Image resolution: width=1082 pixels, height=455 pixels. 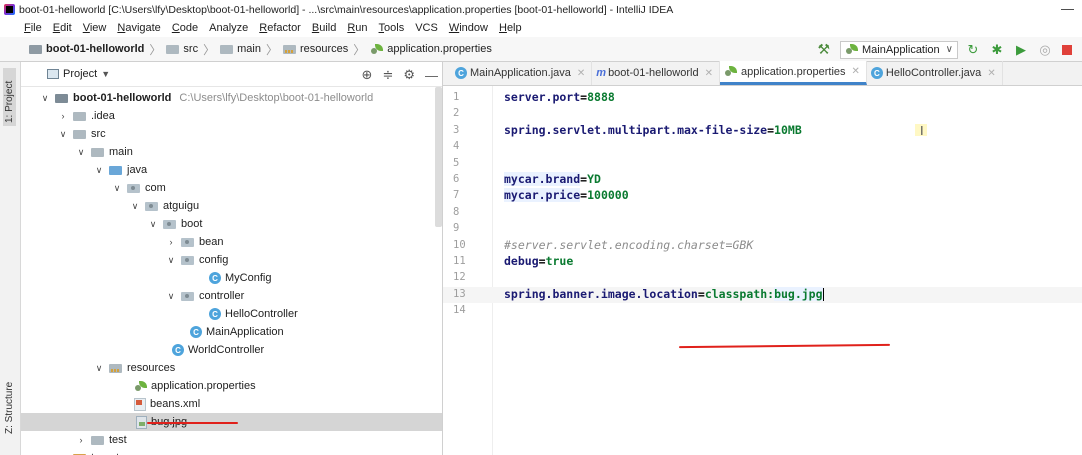 I want to click on menu-vcs: VCS, so click(x=426, y=28).